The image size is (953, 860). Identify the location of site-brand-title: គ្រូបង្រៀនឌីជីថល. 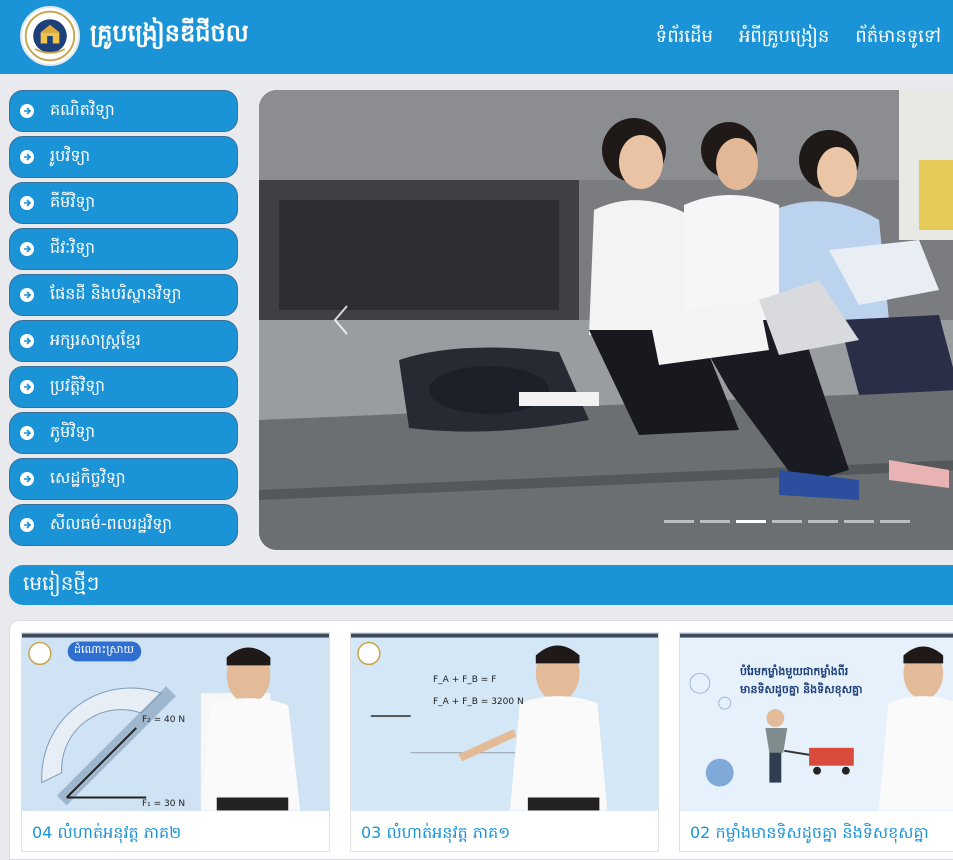
(169, 35).